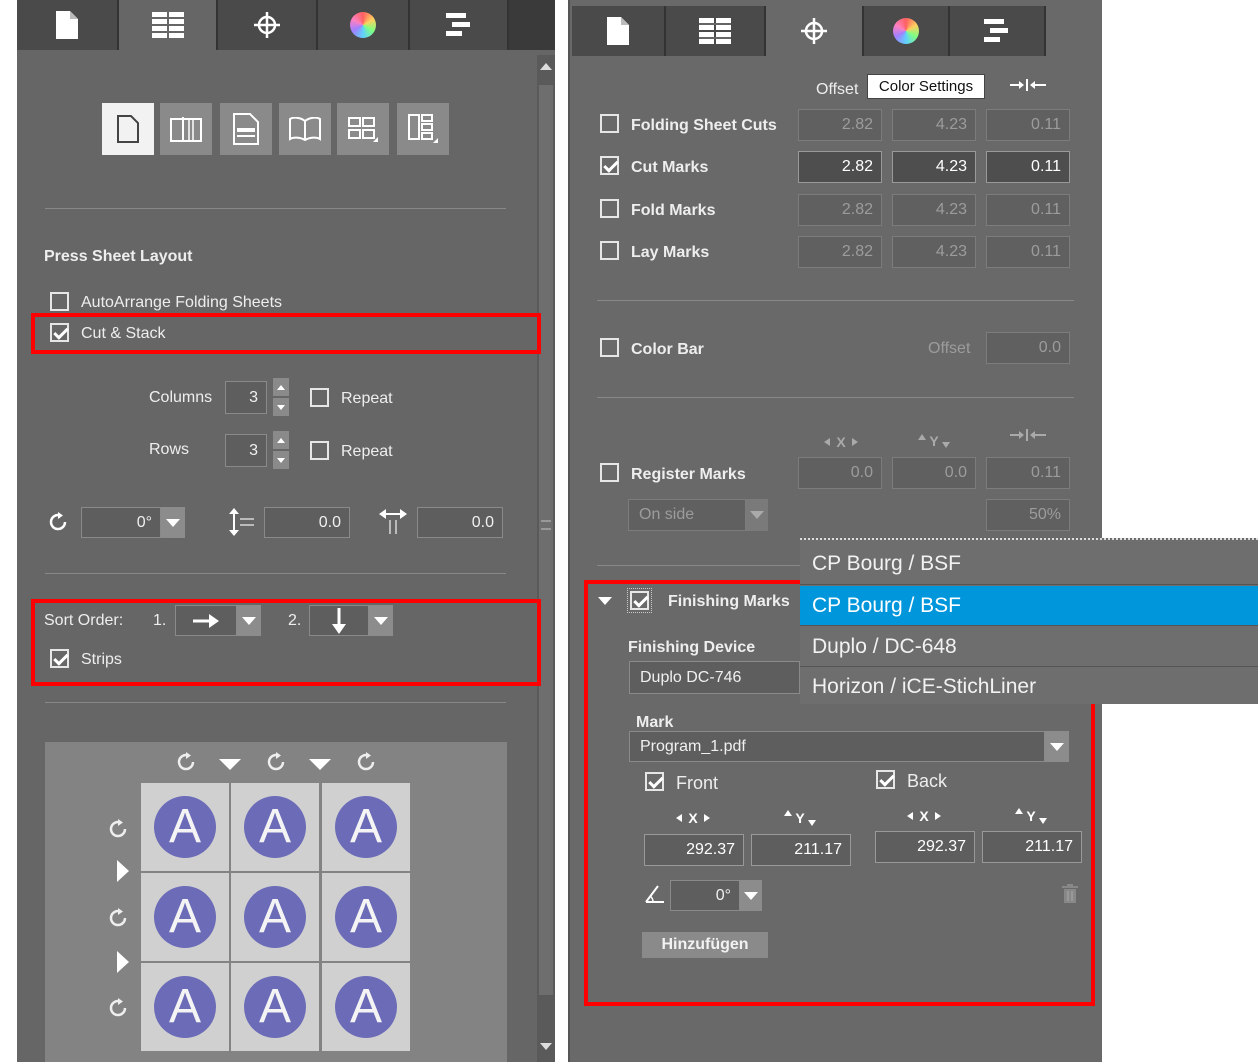 The width and height of the screenshot is (1258, 1062). I want to click on offset-header-label: Offset, so click(837, 89).